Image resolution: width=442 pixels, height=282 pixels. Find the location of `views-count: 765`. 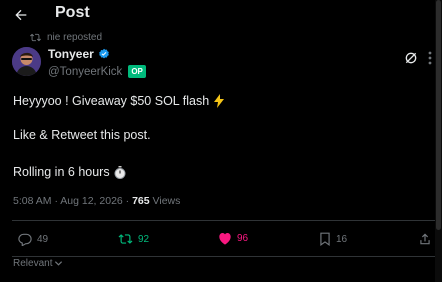

views-count: 765 is located at coordinates (141, 201).